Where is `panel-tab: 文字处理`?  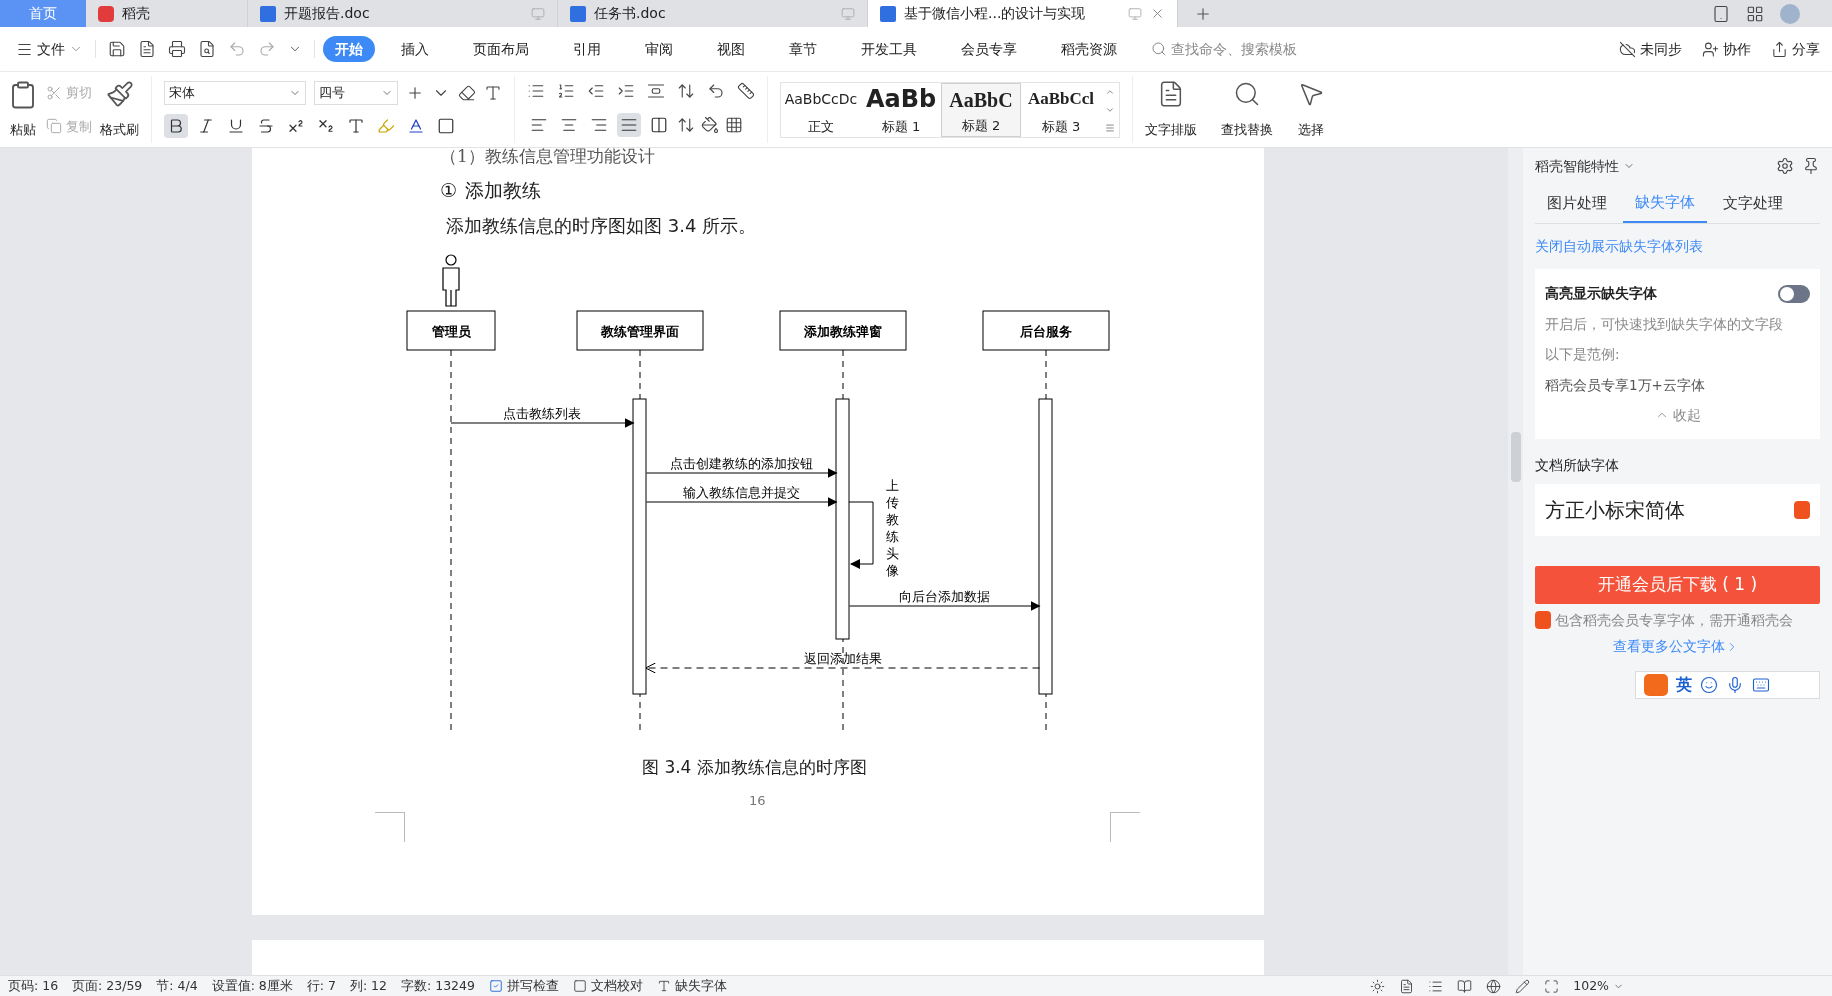
panel-tab: 文字处理 is located at coordinates (1753, 203).